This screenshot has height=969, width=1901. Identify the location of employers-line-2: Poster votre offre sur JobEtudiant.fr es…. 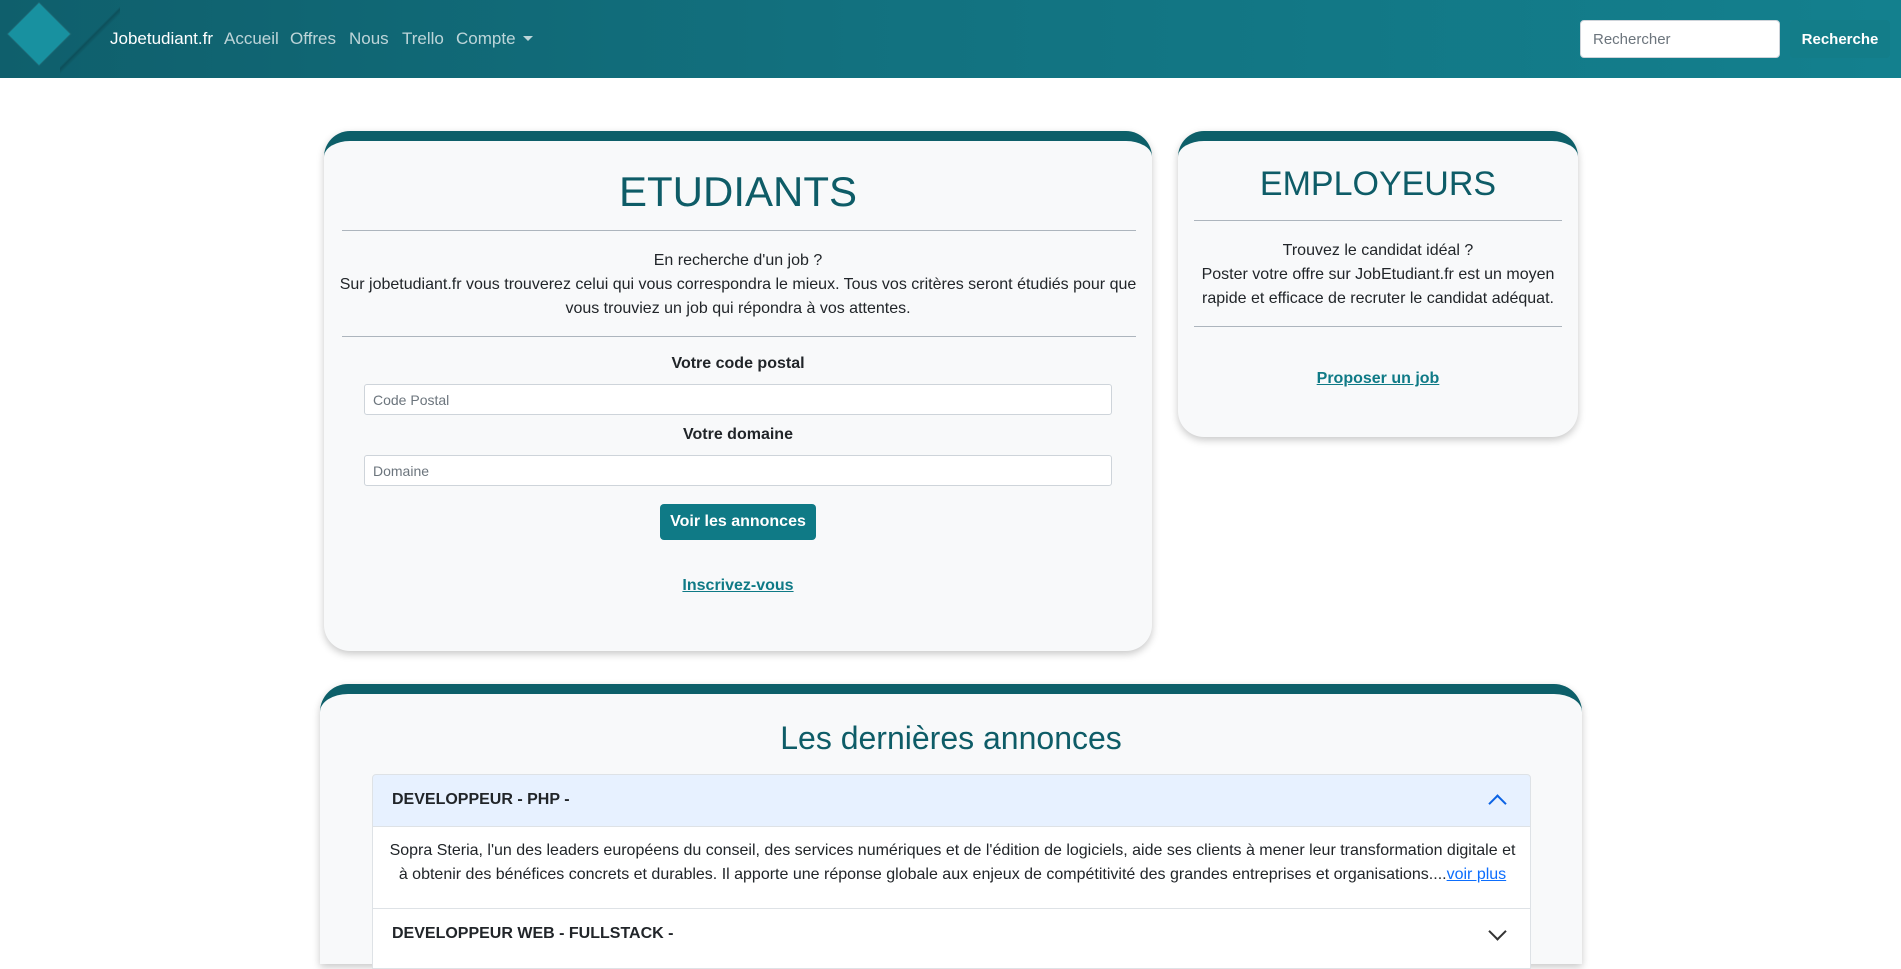
(1378, 274).